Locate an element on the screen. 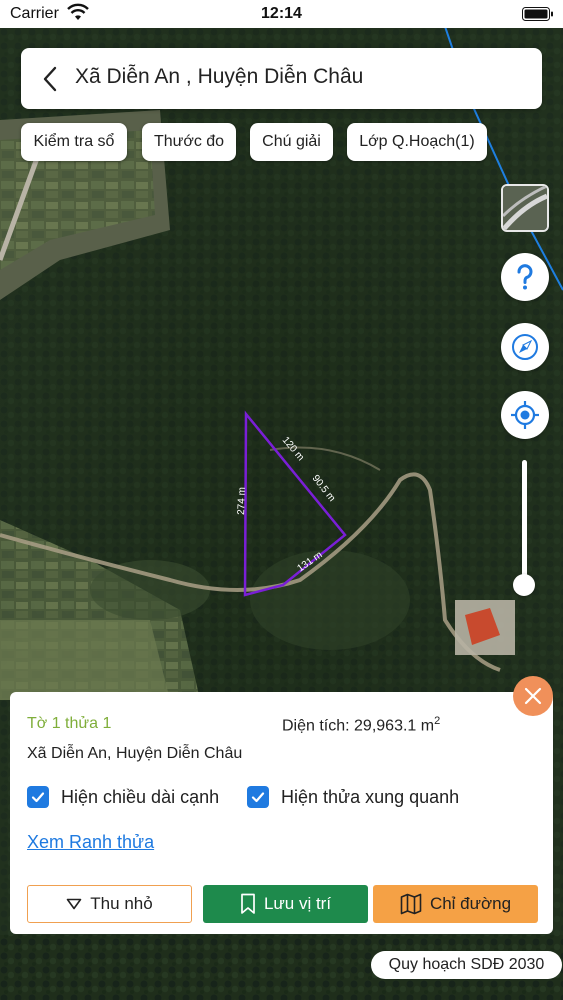 The image size is (563, 1000). parcel-area-value: Diện tích: 29,963.1 m is located at coordinates (358, 726).